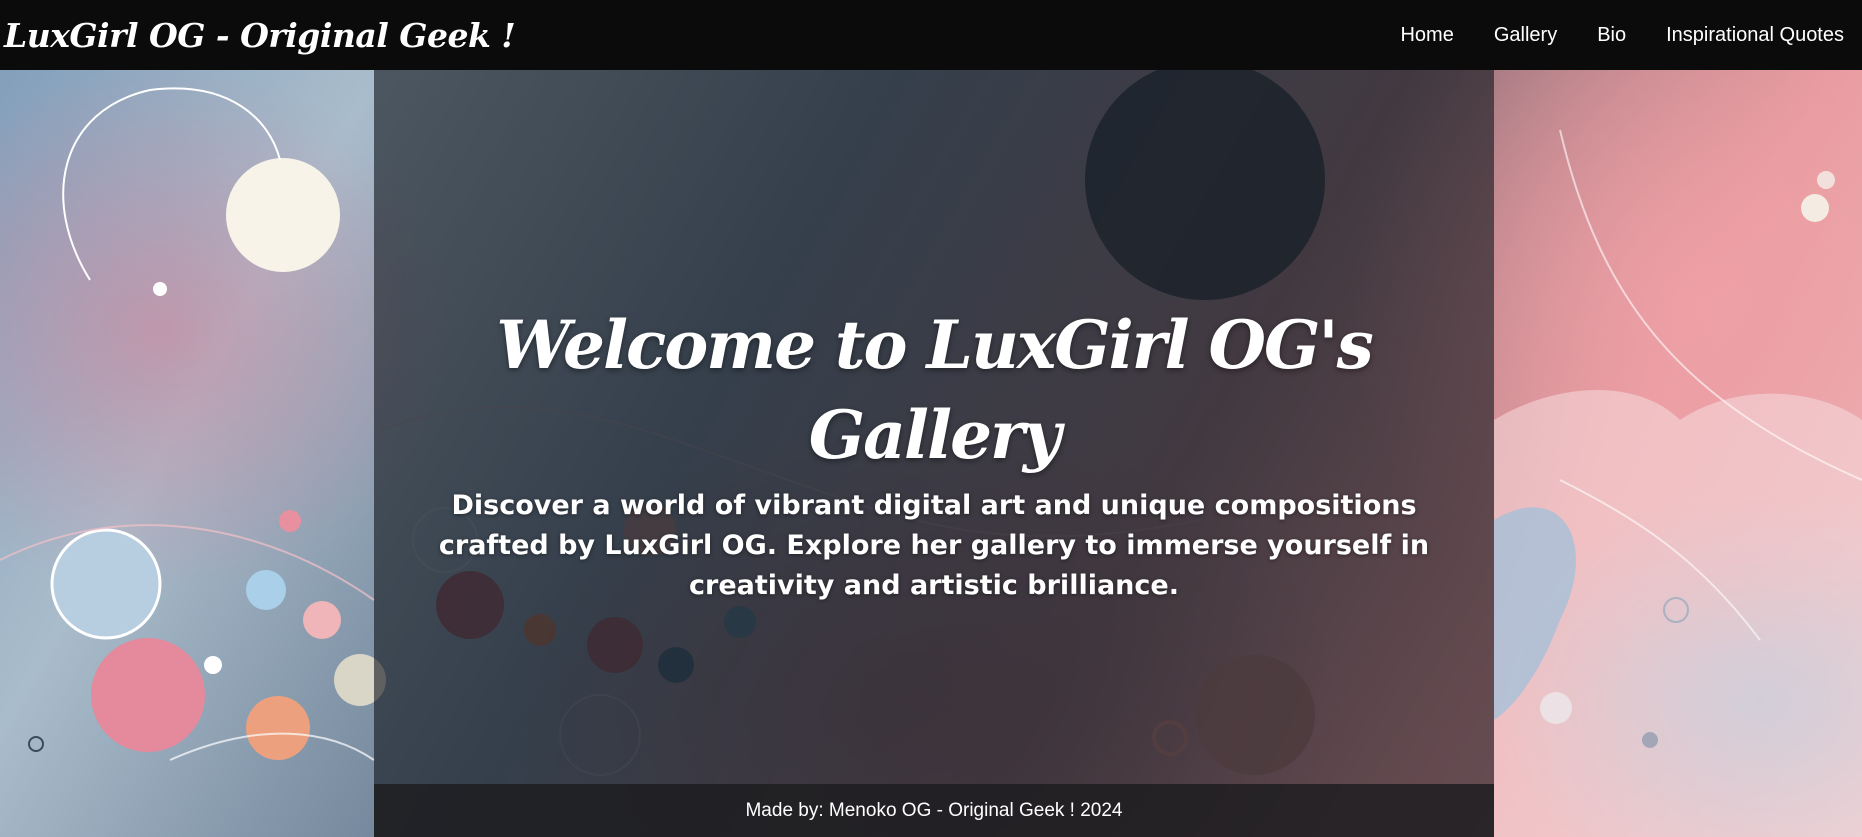 This screenshot has height=837, width=1862. Describe the element at coordinates (1611, 35) in the screenshot. I see `nav-link-bio: Bio` at that location.